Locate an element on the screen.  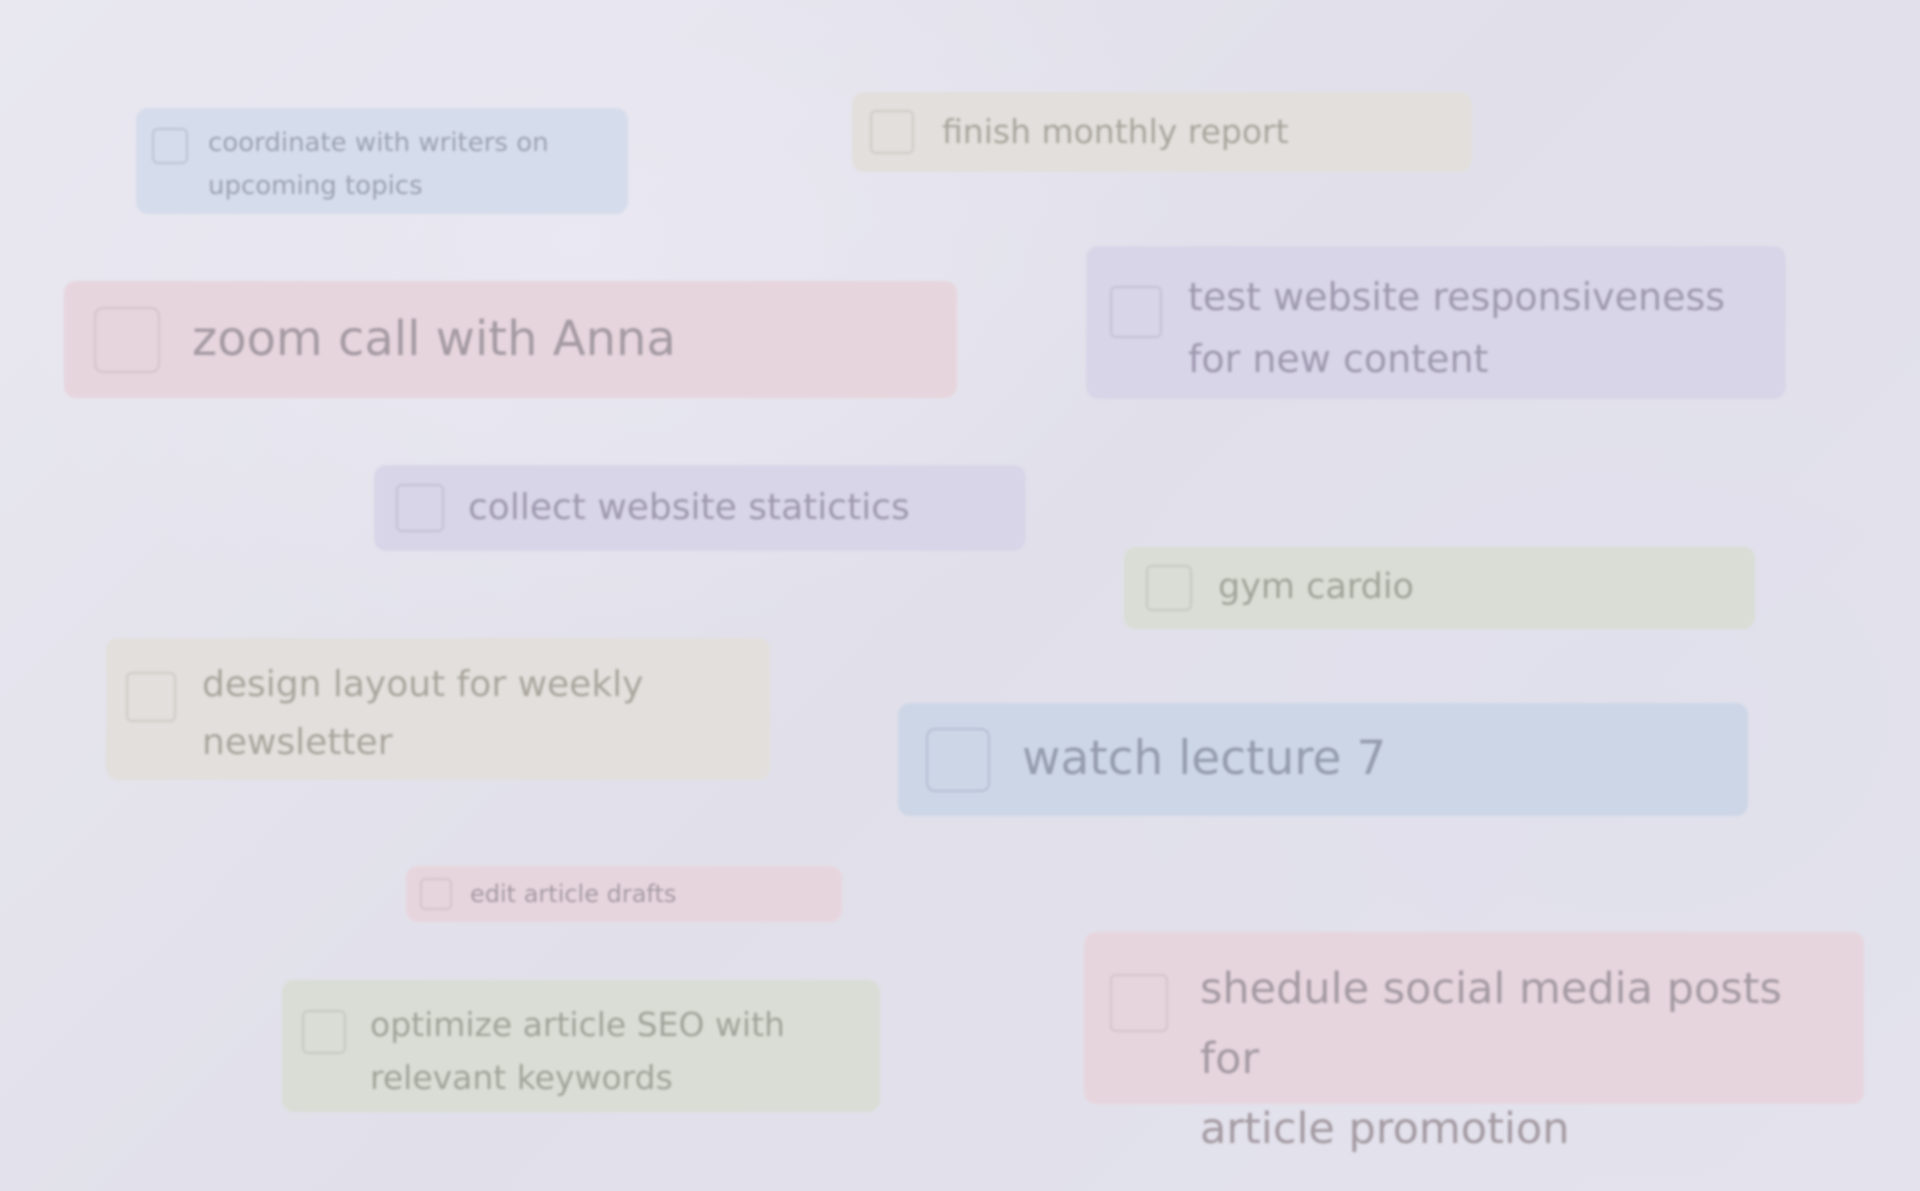
task-card-zoom-call: zoom call with Anna is located at coordinates (510, 339).